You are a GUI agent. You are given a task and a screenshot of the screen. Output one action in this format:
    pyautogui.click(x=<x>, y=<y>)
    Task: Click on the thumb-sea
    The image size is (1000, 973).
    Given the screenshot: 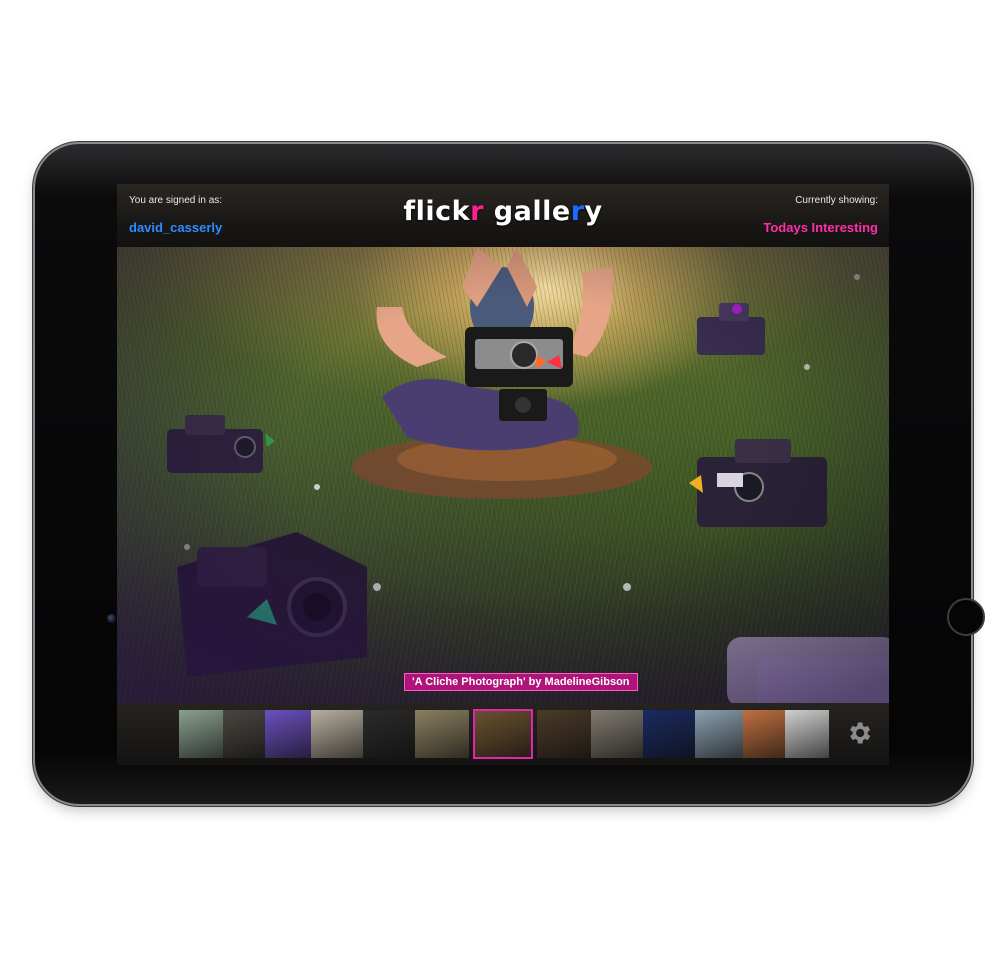 What is the action you would take?
    pyautogui.click(x=719, y=734)
    